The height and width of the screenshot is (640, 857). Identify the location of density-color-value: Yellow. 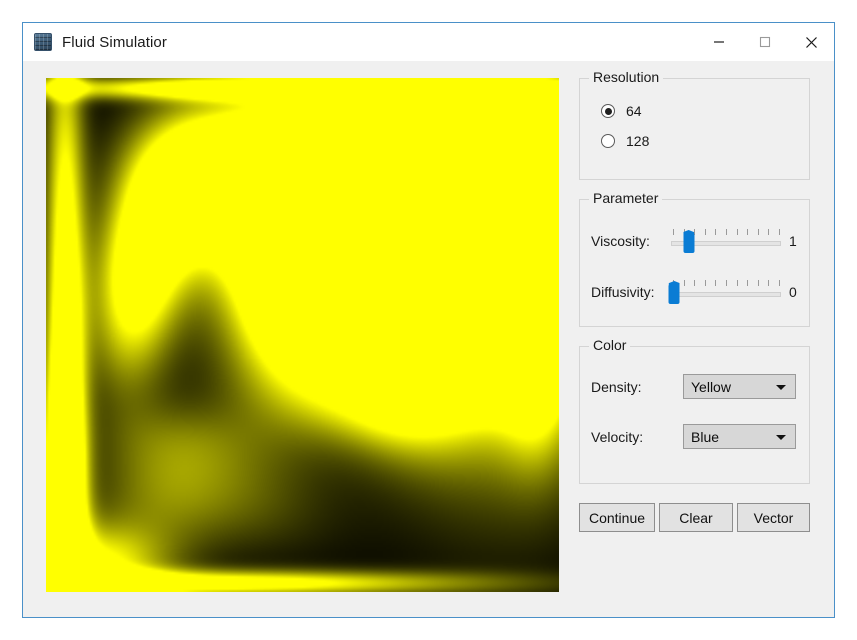
(711, 386).